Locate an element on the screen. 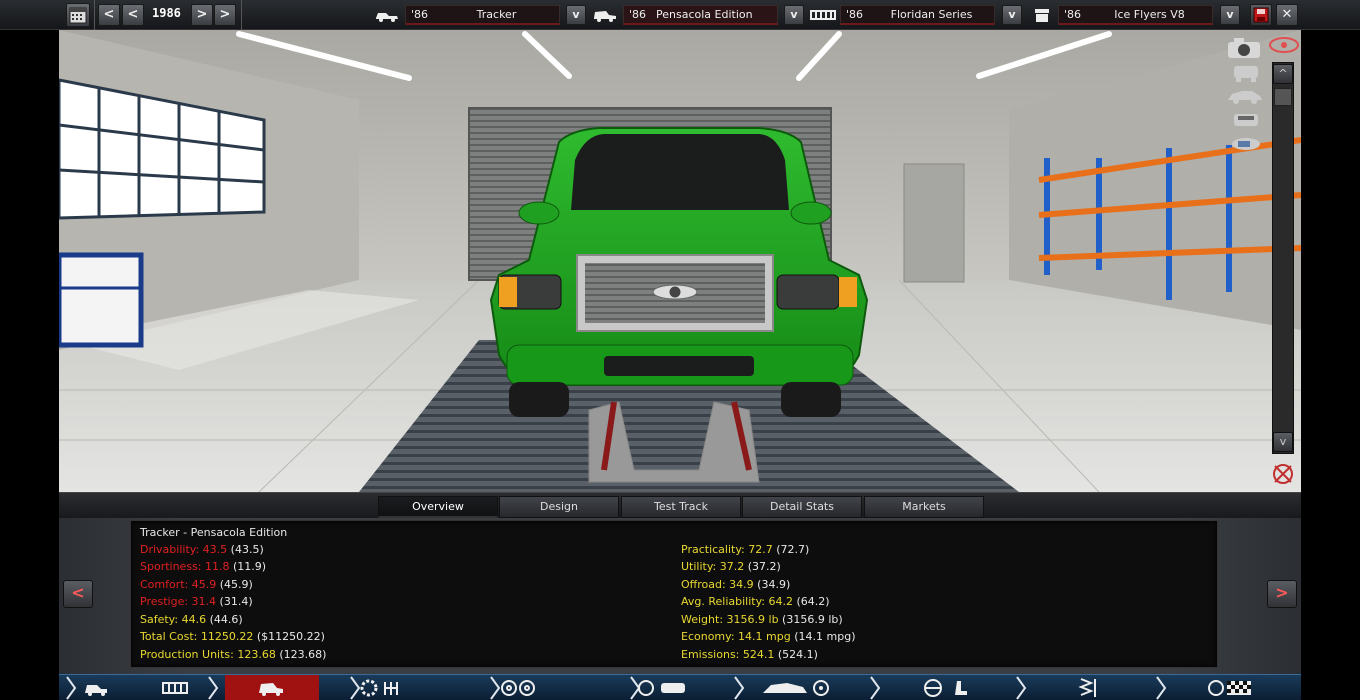  trim-year: '86 is located at coordinates (638, 14).